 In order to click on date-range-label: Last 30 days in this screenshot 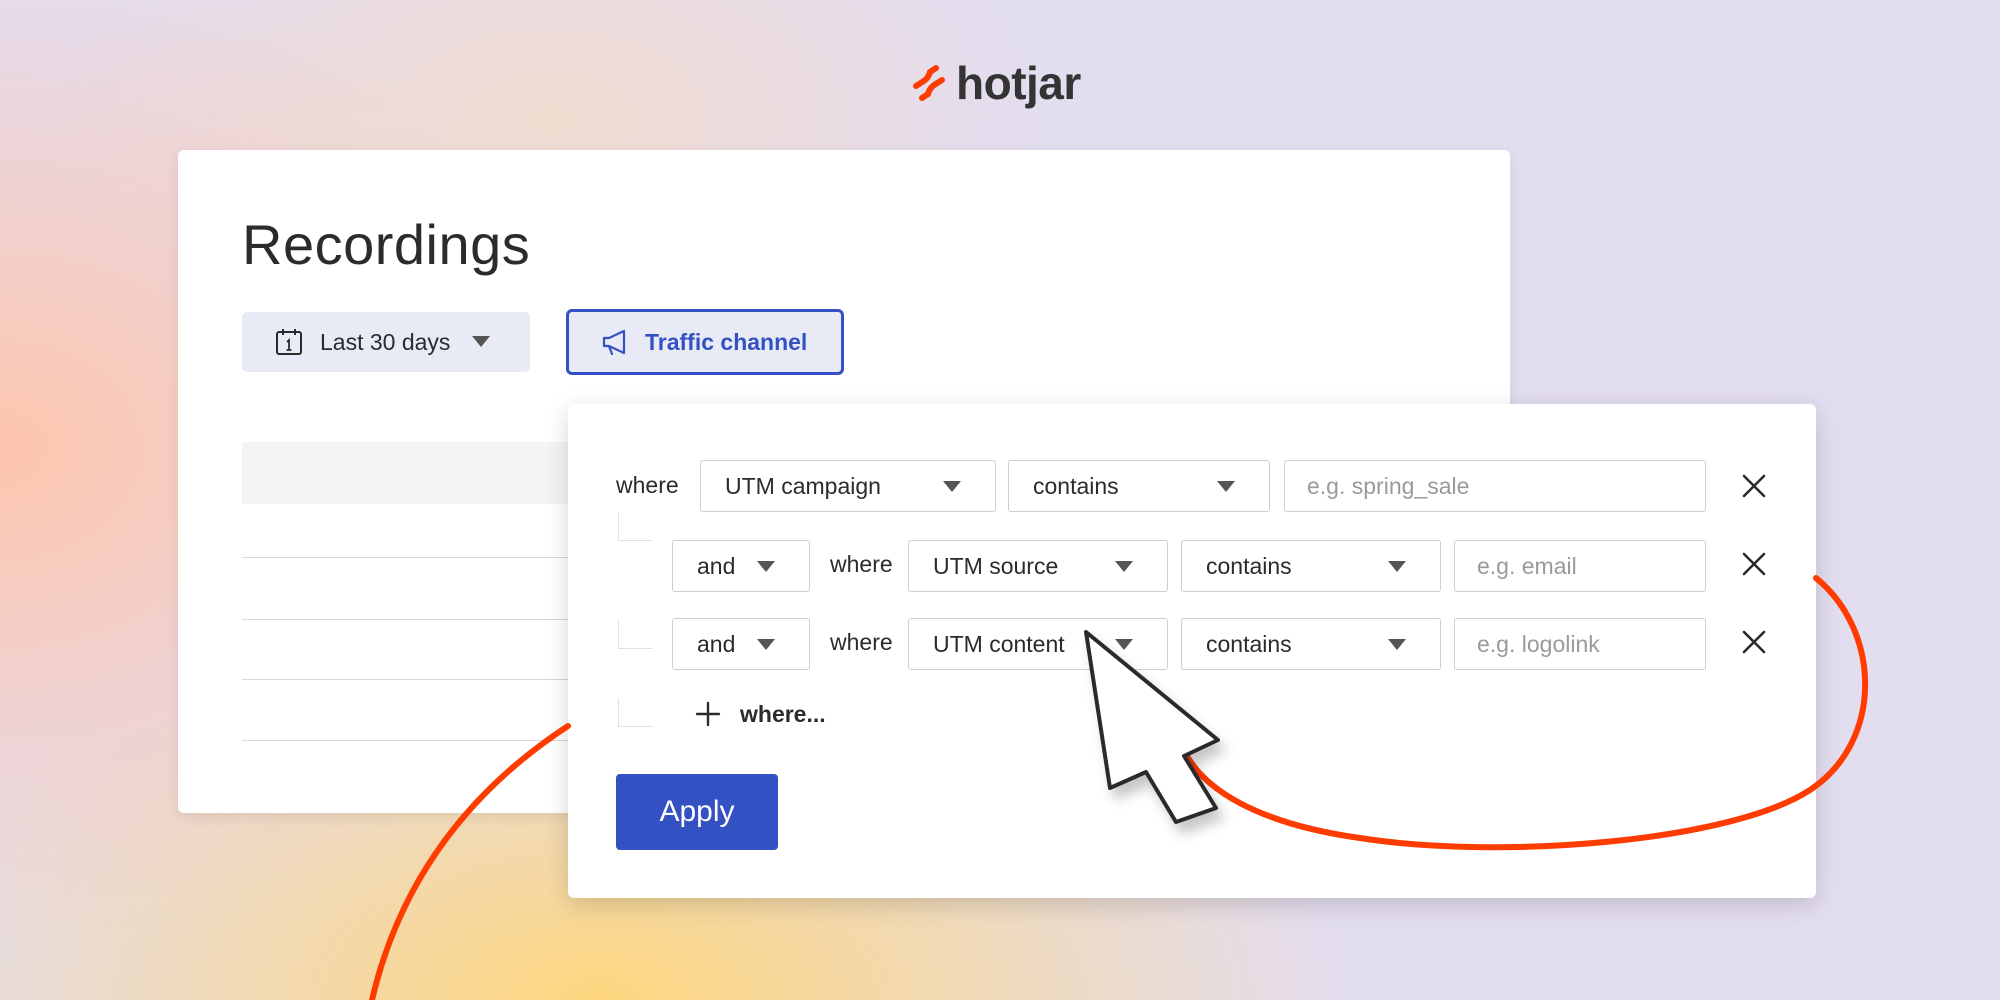, I will do `click(385, 341)`.